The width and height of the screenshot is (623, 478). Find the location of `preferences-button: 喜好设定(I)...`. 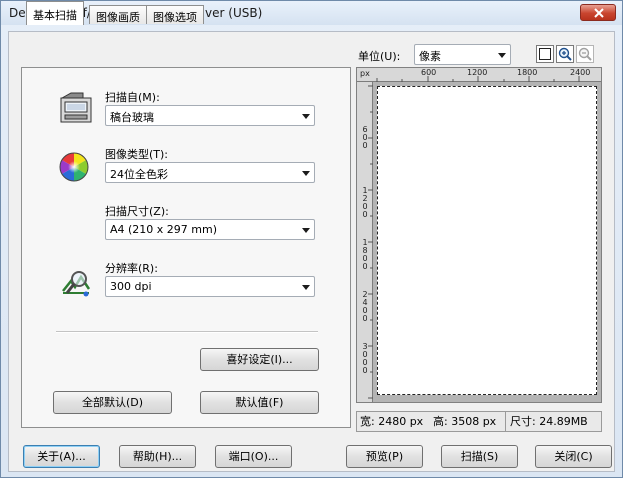

preferences-button: 喜好设定(I)... is located at coordinates (259, 359).